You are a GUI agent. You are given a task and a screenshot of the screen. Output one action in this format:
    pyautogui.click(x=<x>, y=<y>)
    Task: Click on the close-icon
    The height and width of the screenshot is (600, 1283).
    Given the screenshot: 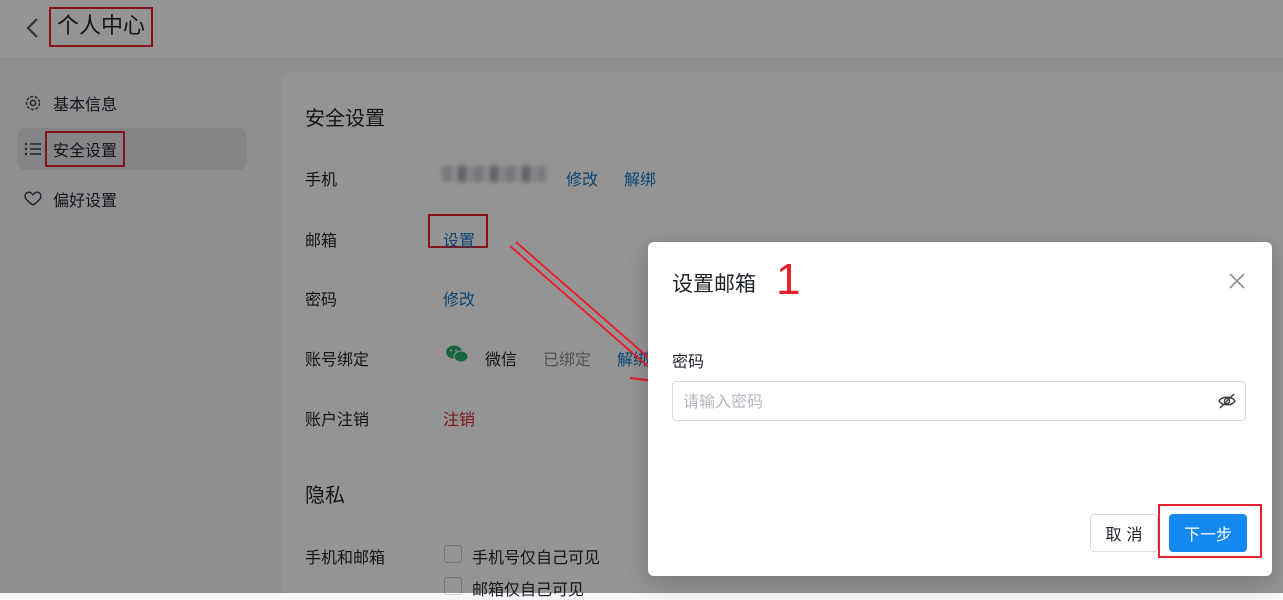 What is the action you would take?
    pyautogui.click(x=1237, y=281)
    